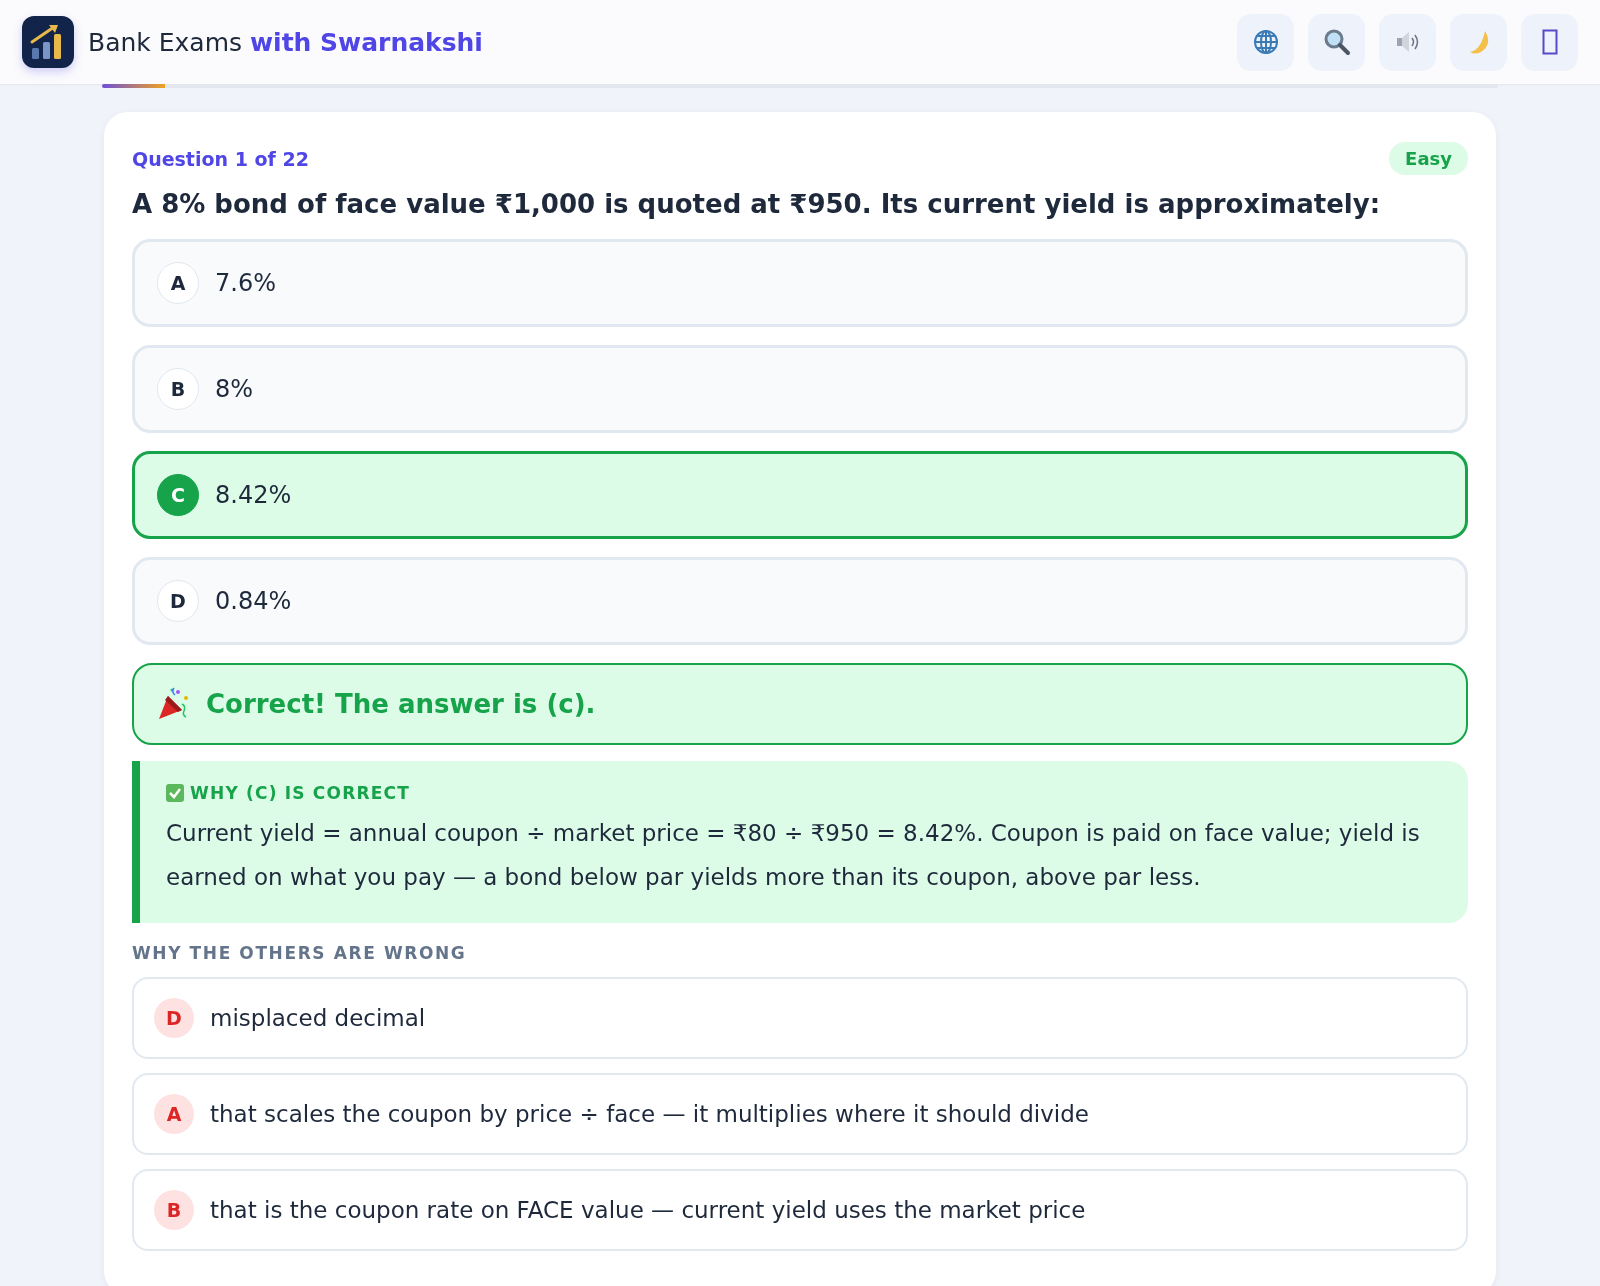 The height and width of the screenshot is (1286, 1600). I want to click on option-text: 7.6%, so click(245, 283).